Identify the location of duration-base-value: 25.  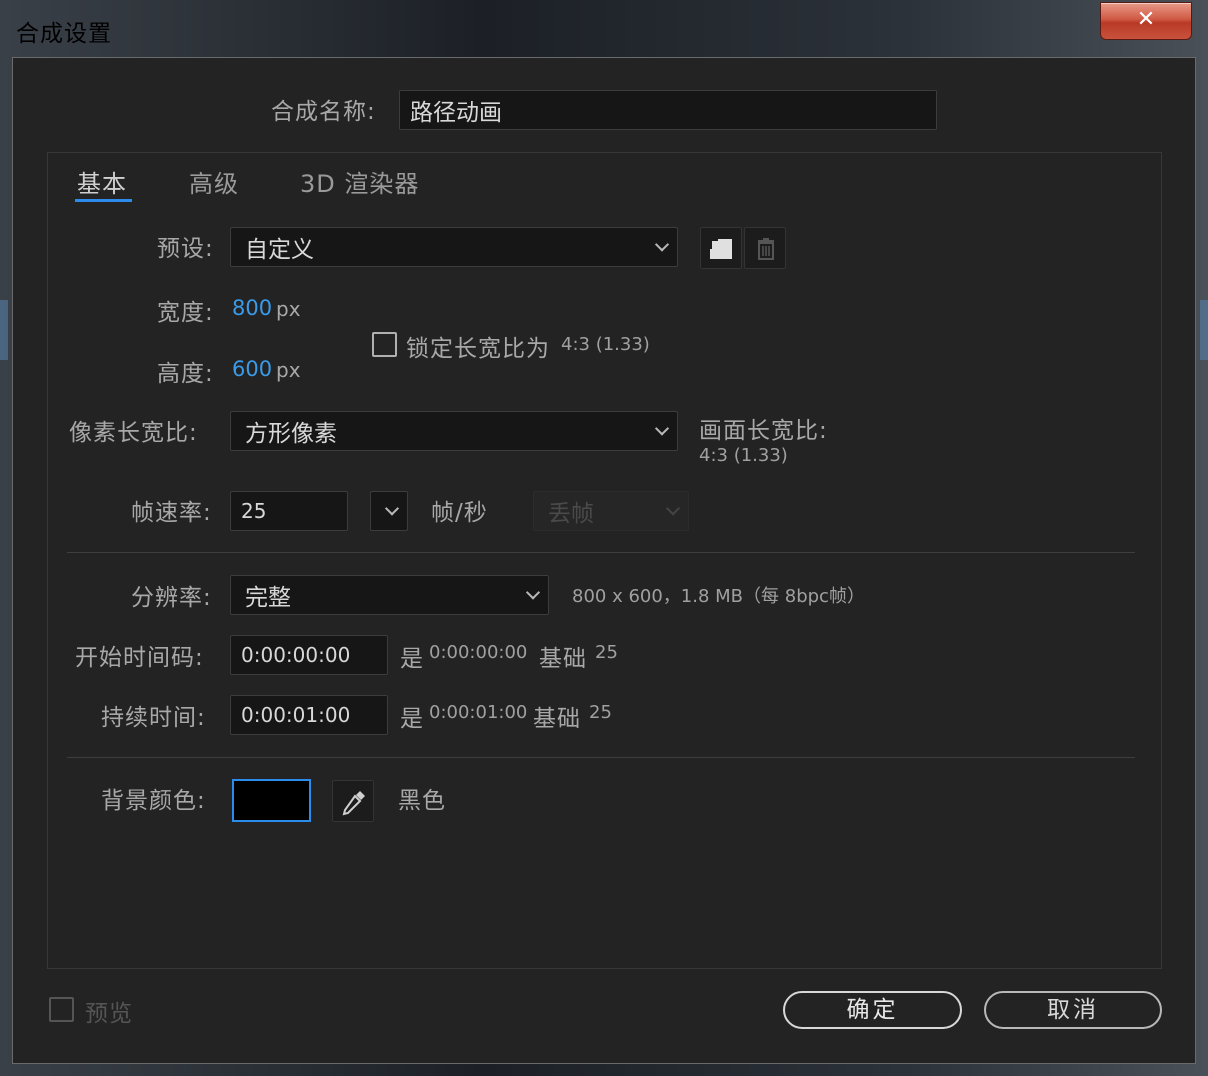
(600, 712).